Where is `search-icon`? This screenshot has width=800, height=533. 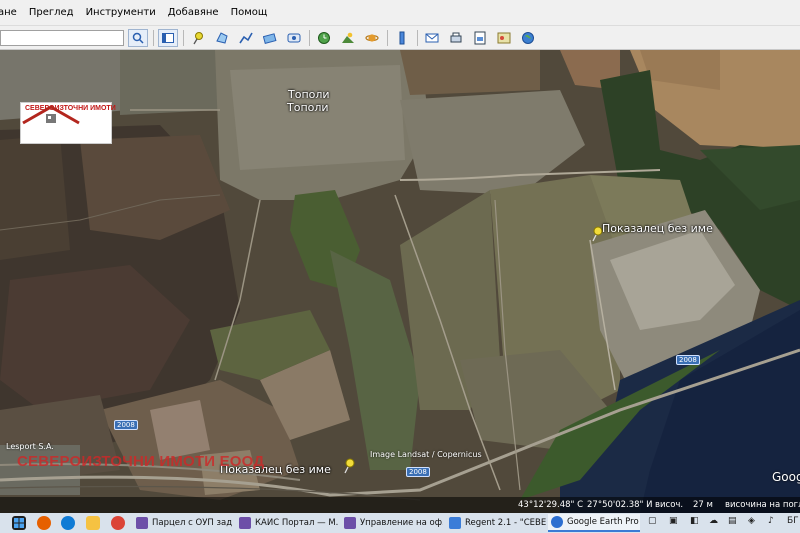 search-icon is located at coordinates (138, 38).